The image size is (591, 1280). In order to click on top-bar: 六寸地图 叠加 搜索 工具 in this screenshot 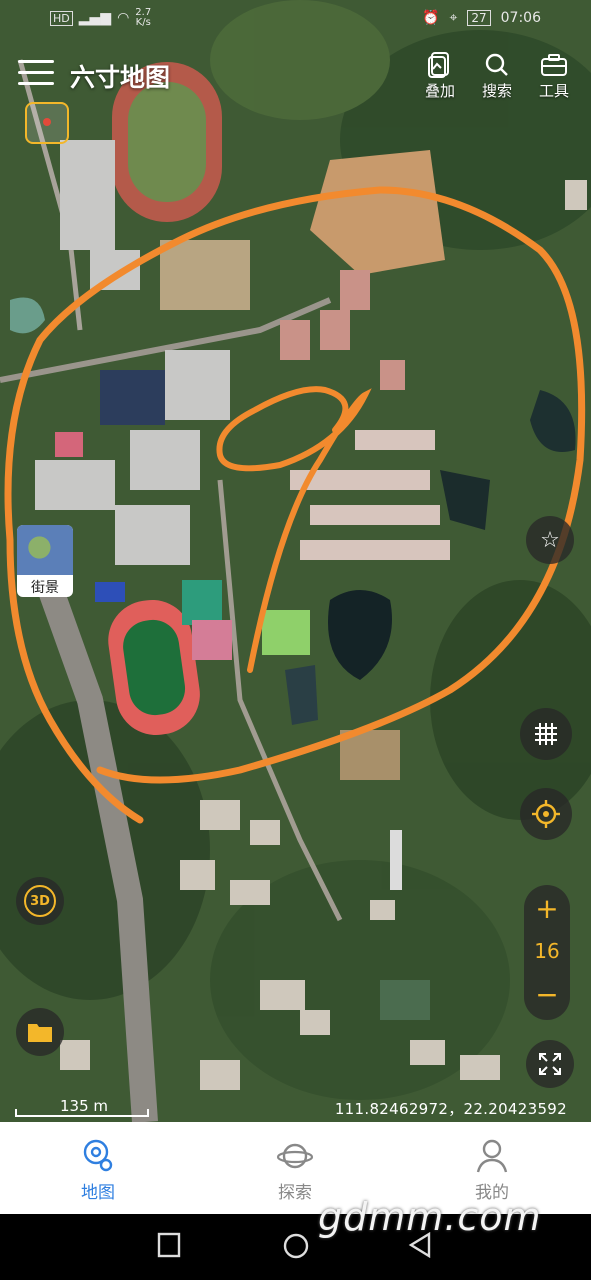, I will do `click(295, 78)`.